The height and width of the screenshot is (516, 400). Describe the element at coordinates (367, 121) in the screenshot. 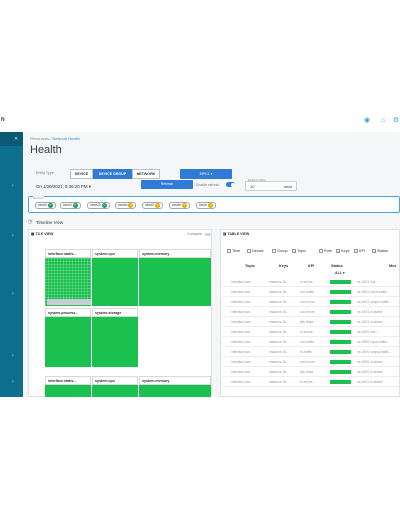

I see `user-circle-icon: ◉` at that location.